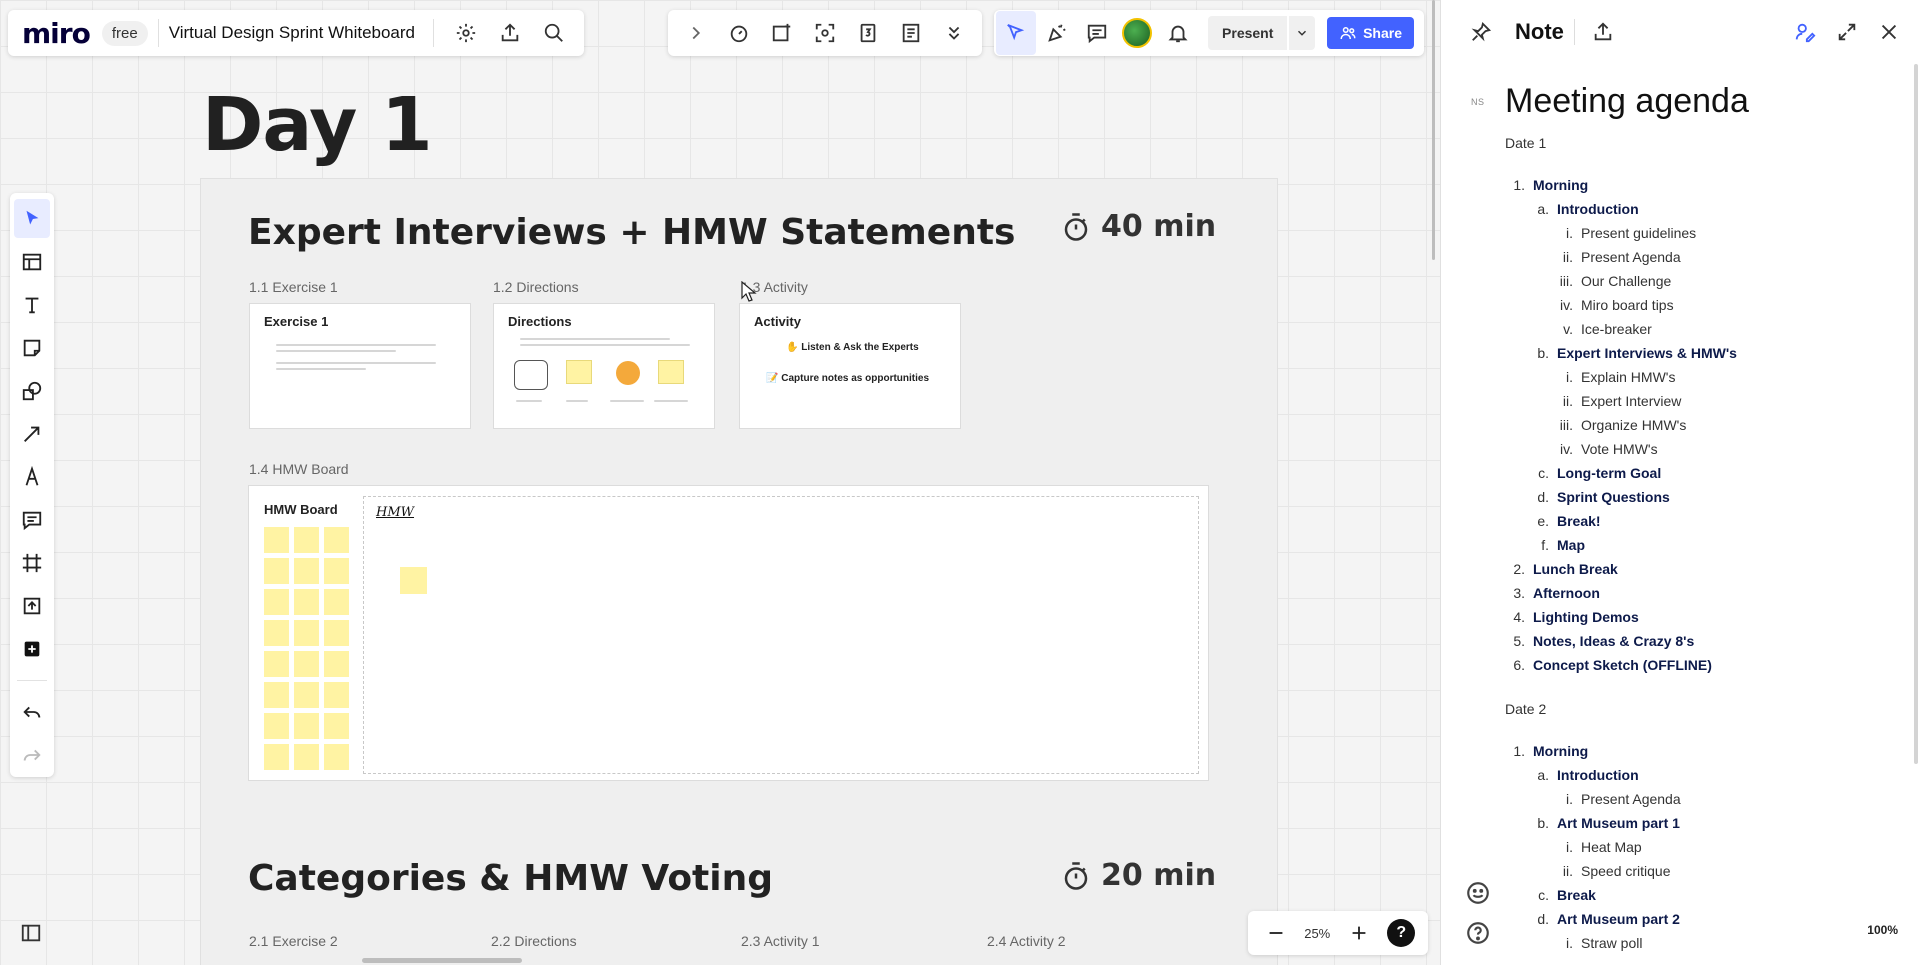 This screenshot has height=965, width=1920. What do you see at coordinates (1695, 943) in the screenshot?
I see `agenda-item: i. Straw poll` at bounding box center [1695, 943].